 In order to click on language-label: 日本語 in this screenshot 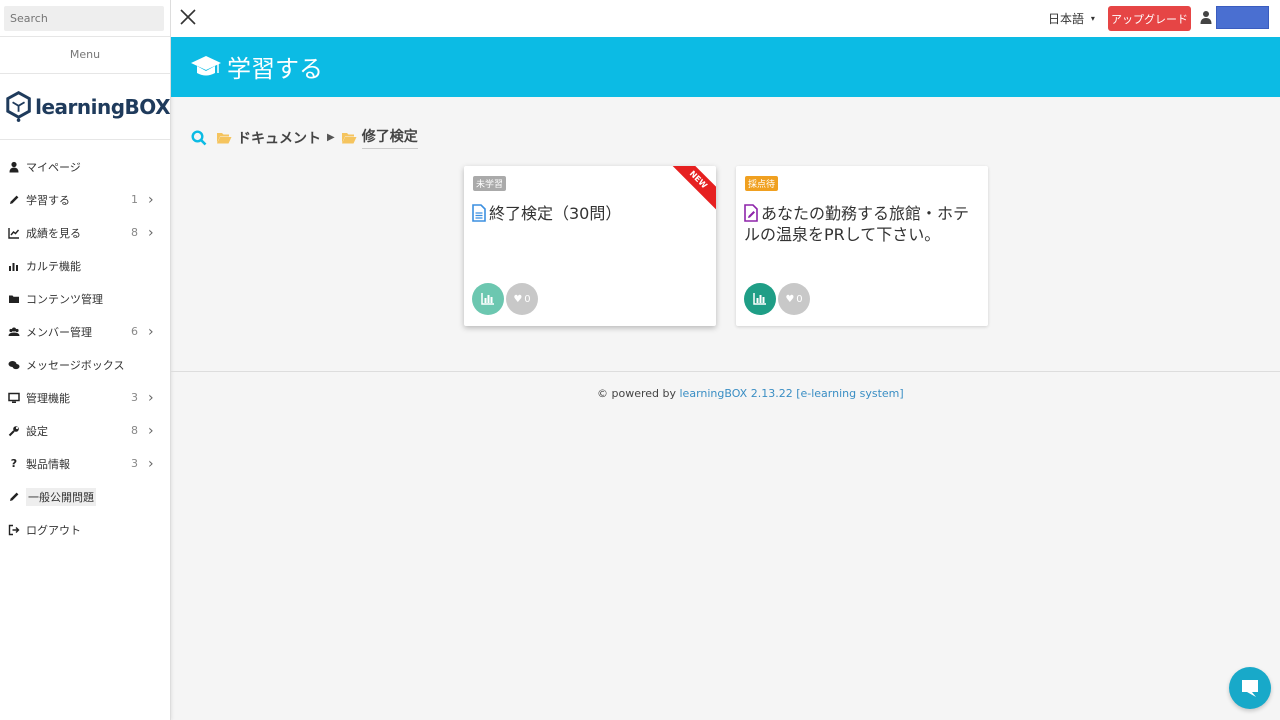, I will do `click(1066, 19)`.